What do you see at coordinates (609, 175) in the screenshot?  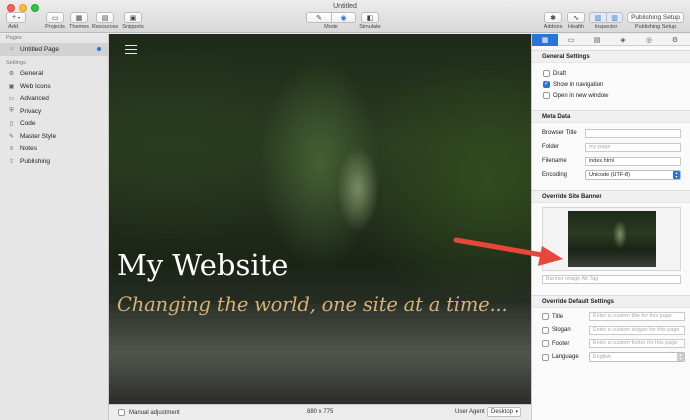 I see `encoding-value: Unicode (UTF-8)` at bounding box center [609, 175].